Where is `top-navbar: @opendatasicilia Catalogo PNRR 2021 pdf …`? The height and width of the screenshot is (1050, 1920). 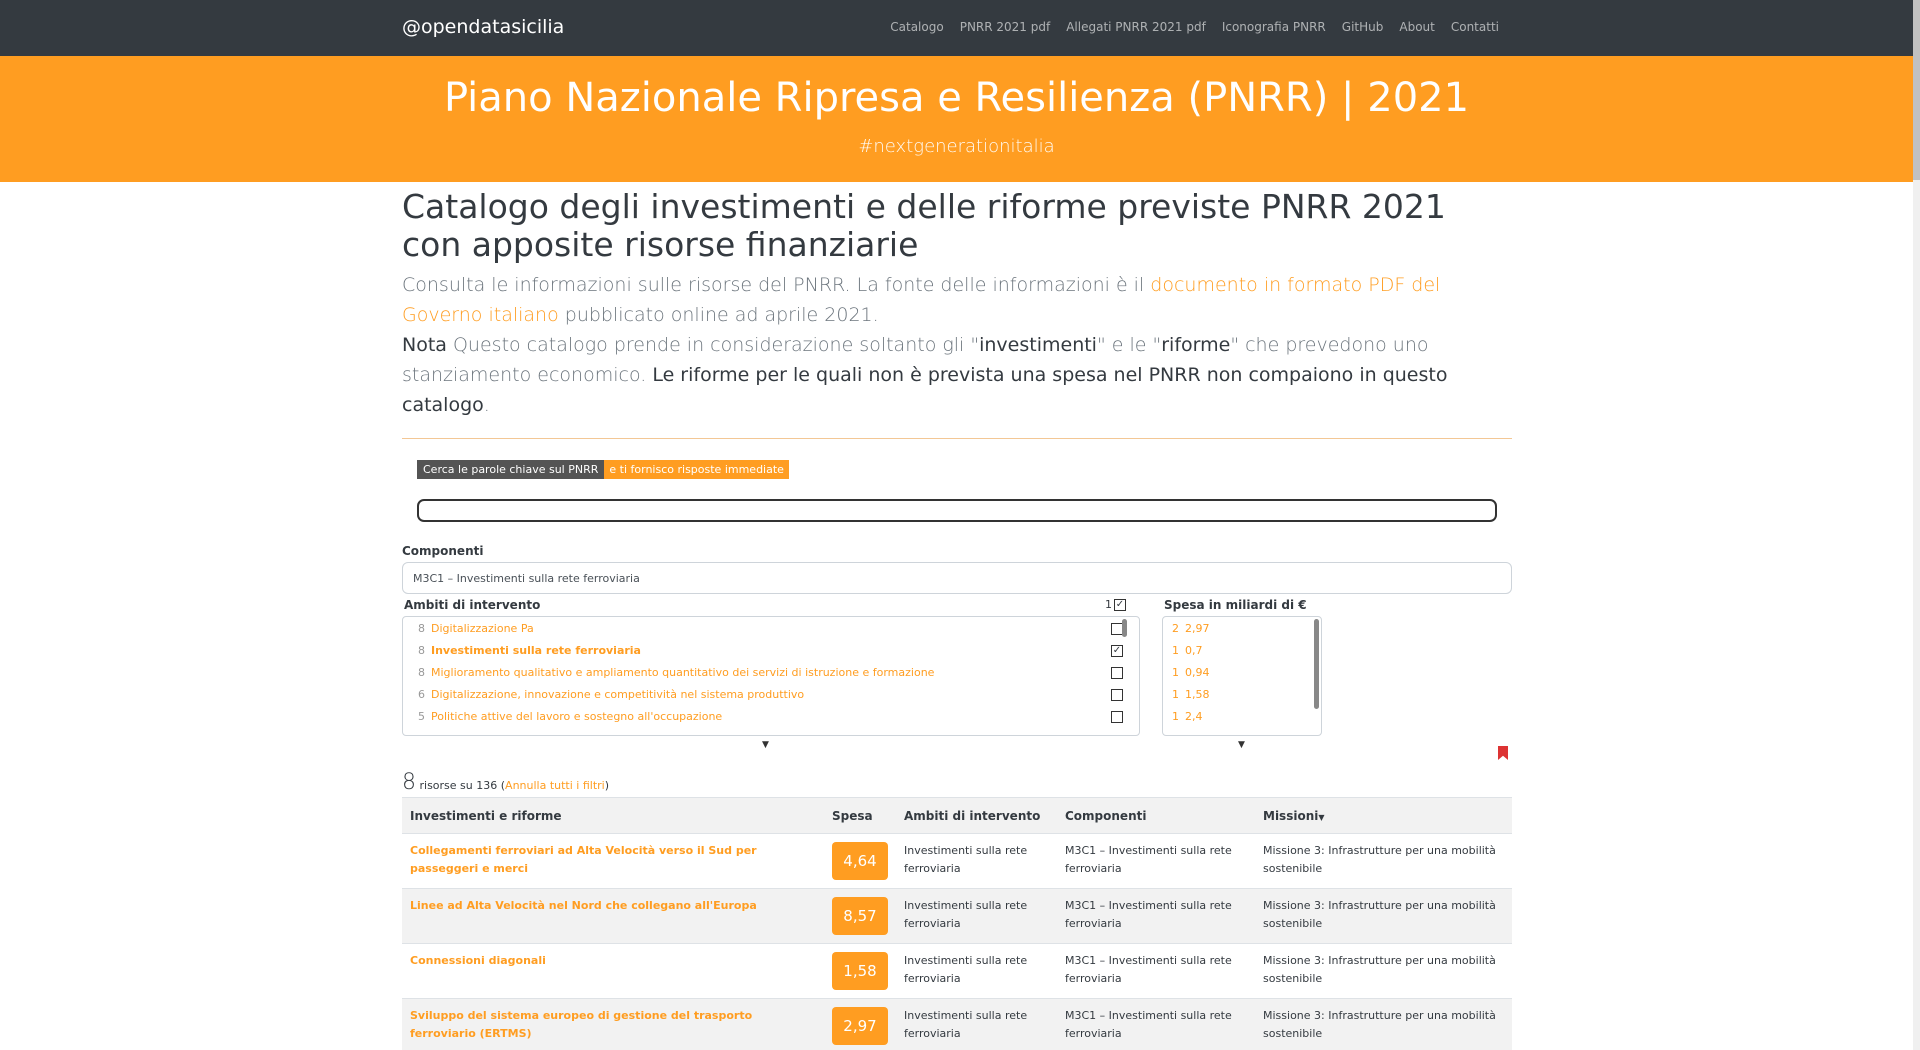 top-navbar: @opendatasicilia Catalogo PNRR 2021 pdf … is located at coordinates (956, 28).